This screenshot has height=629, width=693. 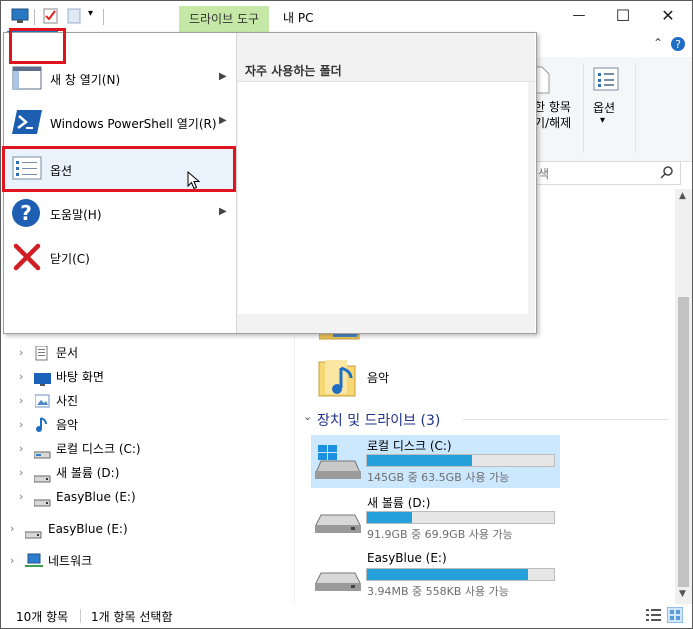 What do you see at coordinates (460, 574) in the screenshot?
I see `drive-e-usage-bar` at bounding box center [460, 574].